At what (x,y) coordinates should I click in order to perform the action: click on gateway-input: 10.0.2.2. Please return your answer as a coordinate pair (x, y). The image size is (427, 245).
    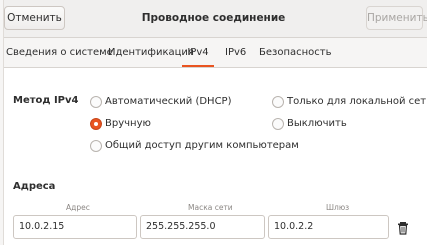
    Looking at the image, I should click on (328, 227).